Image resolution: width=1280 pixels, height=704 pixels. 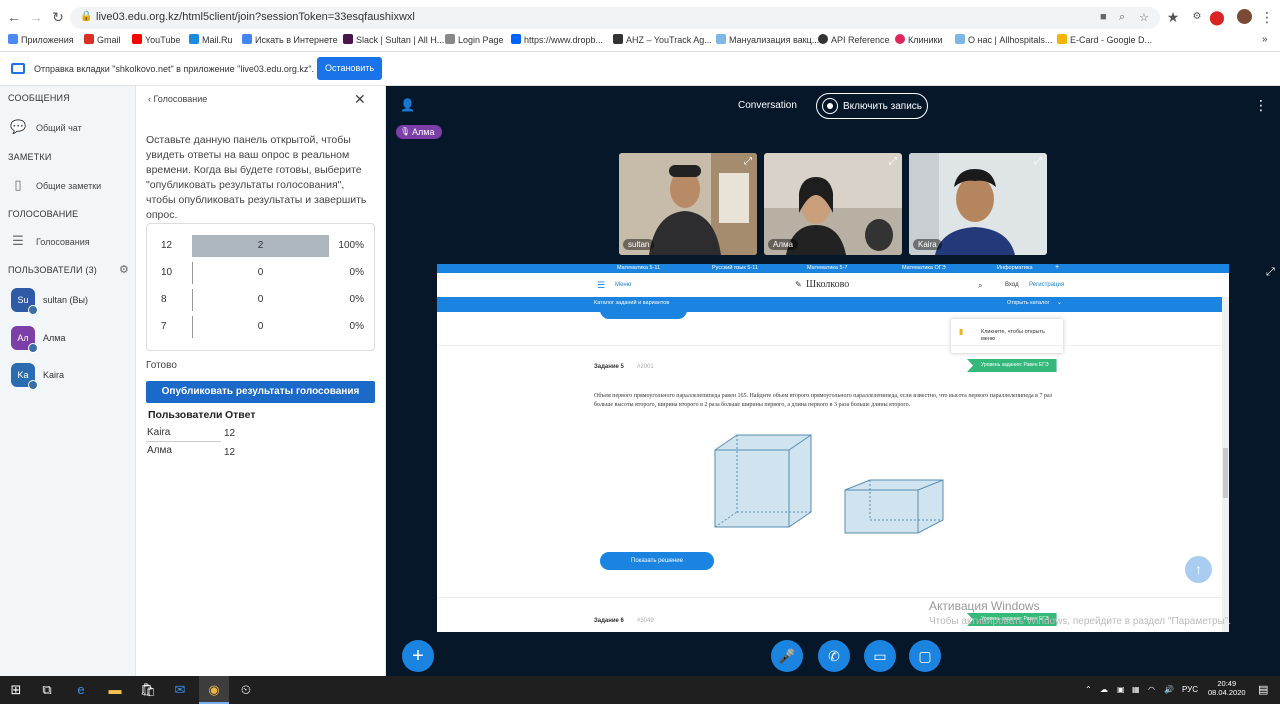 What do you see at coordinates (872, 106) in the screenshot?
I see `record-button: Включить запись` at bounding box center [872, 106].